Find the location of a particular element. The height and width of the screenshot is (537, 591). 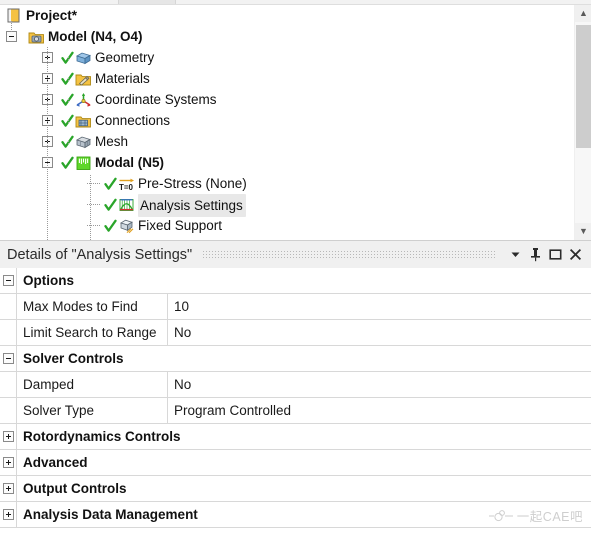

project-book-icon is located at coordinates (14, 16).